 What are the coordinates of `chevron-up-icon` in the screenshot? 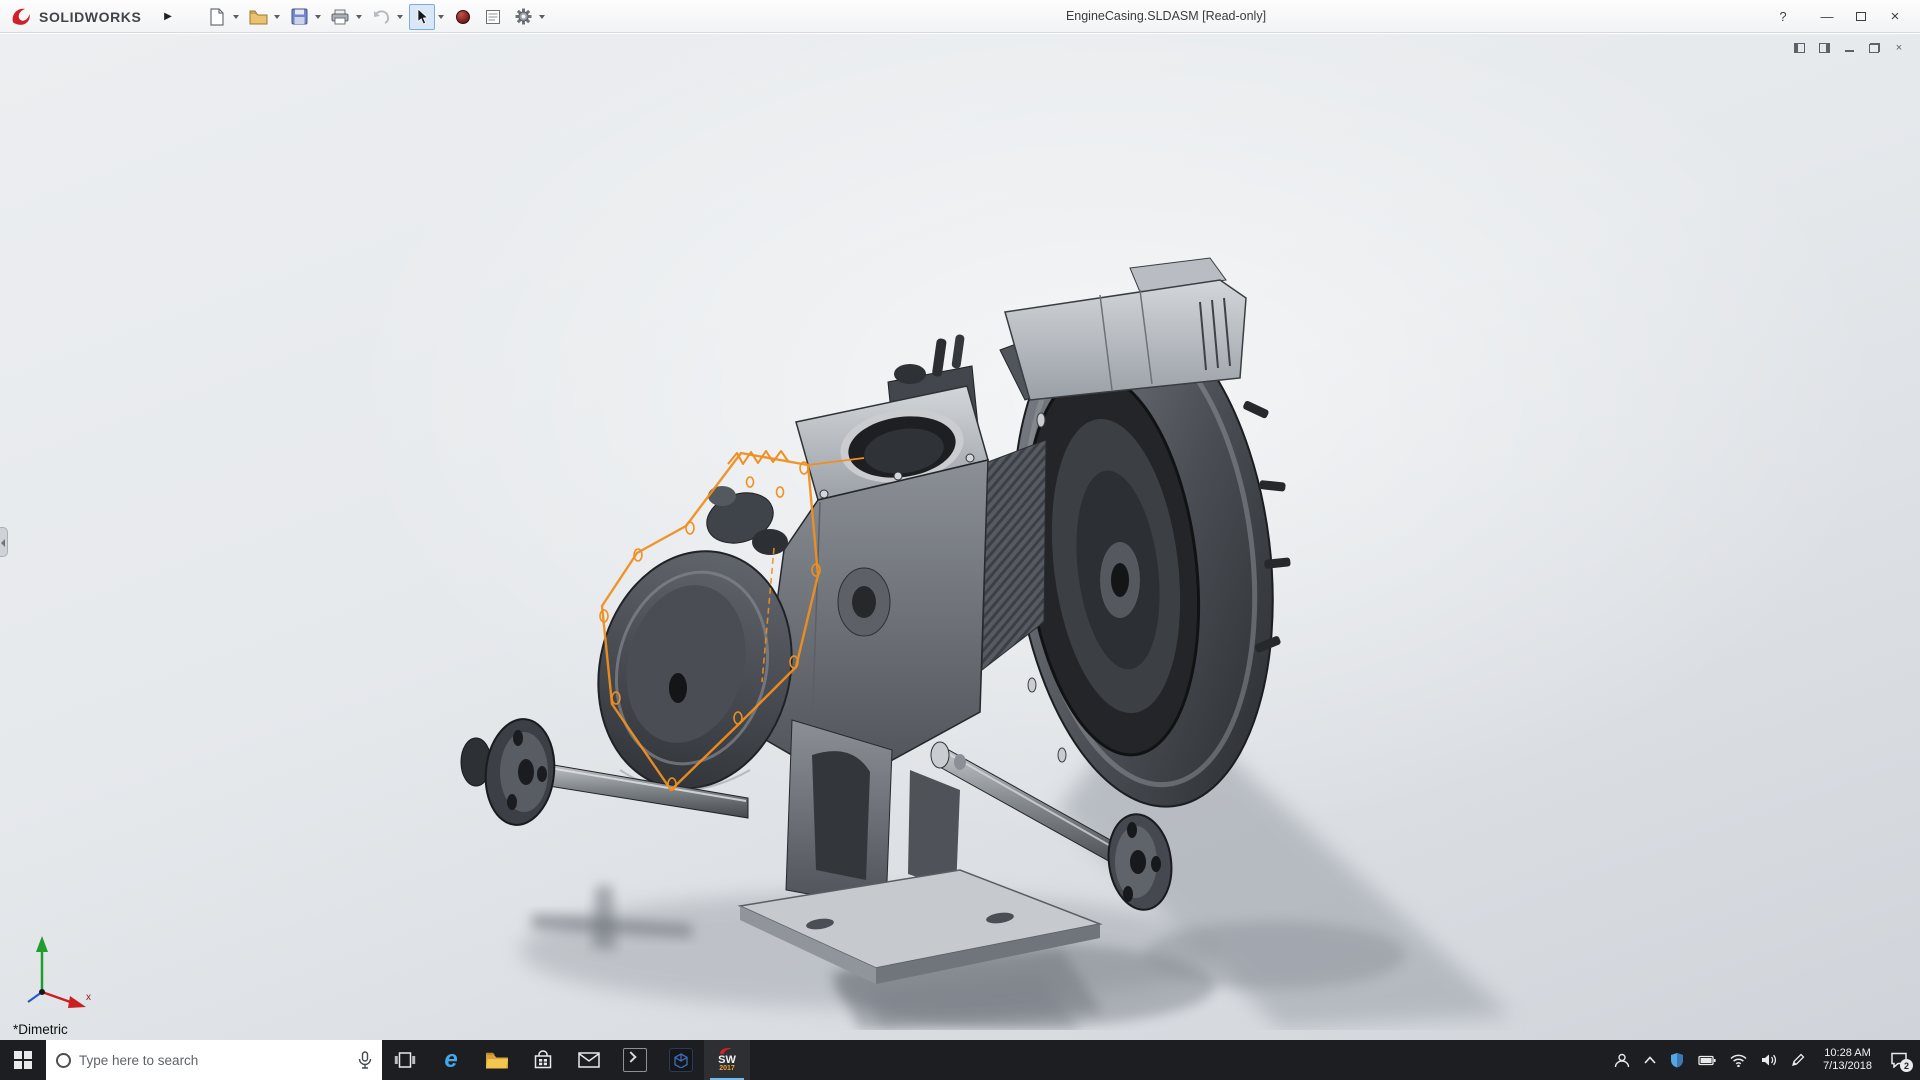 It's located at (1650, 1060).